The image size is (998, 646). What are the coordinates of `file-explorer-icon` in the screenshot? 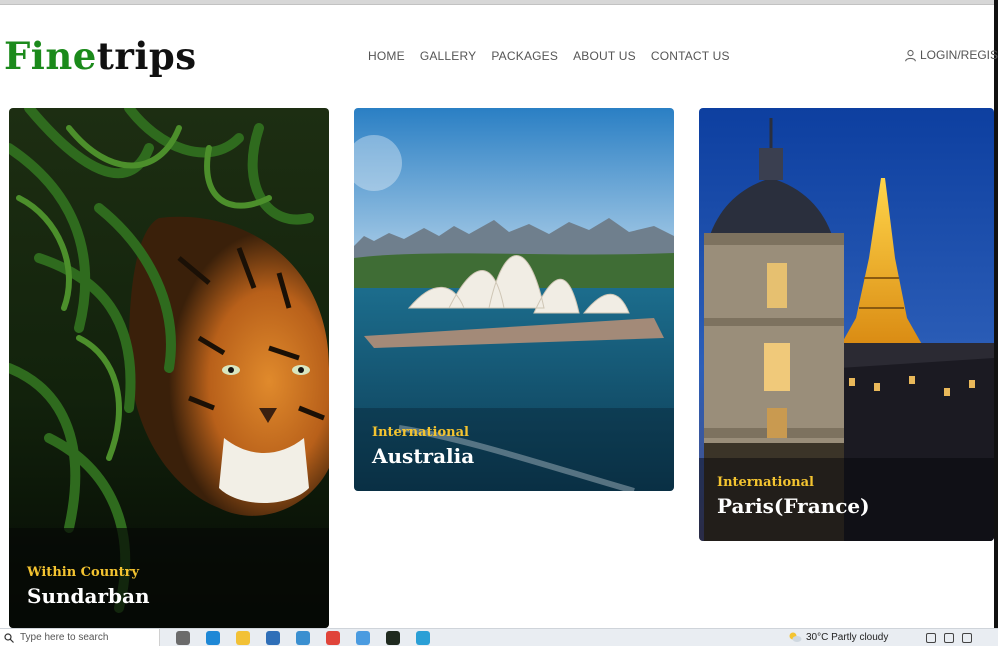 It's located at (243, 637).